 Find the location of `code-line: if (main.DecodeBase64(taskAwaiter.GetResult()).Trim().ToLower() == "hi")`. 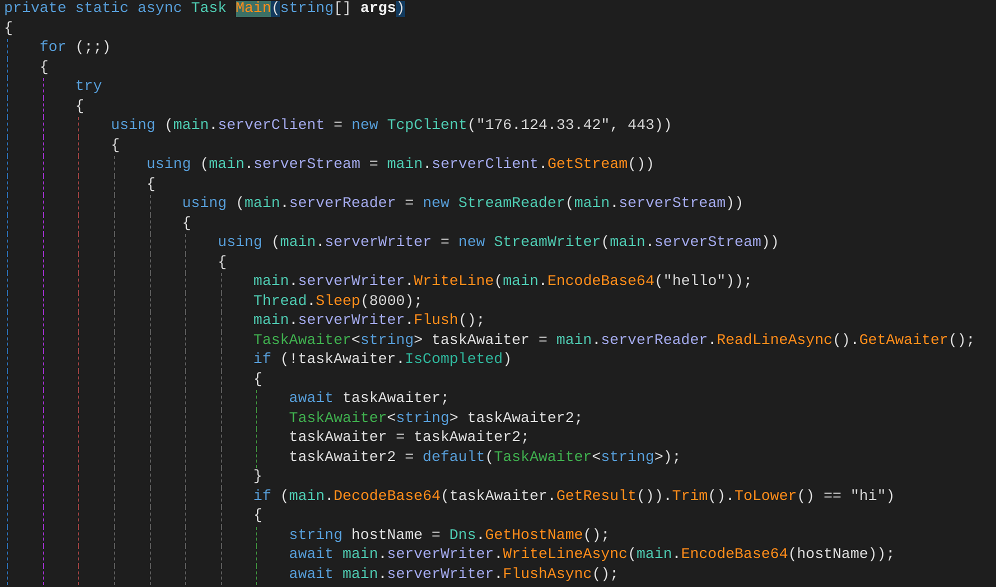

code-line: if (main.DecodeBase64(taskAwaiter.GetResult()).Trim().ToLower() == "hi") is located at coordinates (574, 497).